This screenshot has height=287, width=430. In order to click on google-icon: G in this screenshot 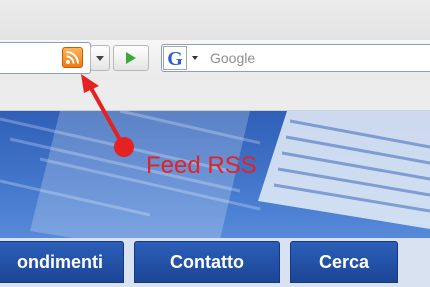, I will do `click(175, 58)`.